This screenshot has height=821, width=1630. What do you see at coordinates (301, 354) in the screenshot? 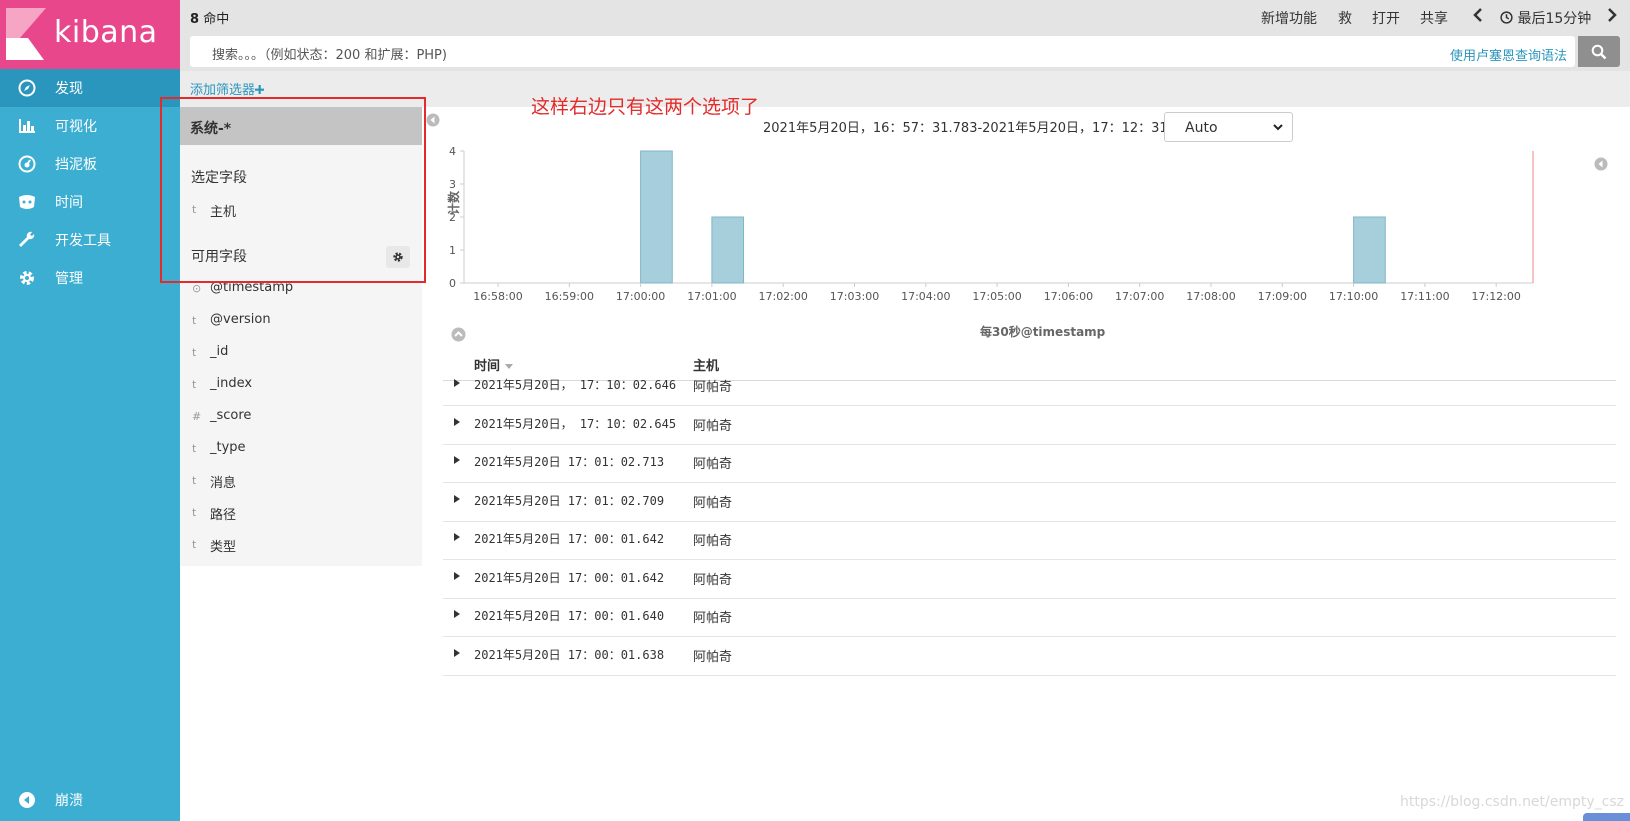
I see `field-item: t _id` at bounding box center [301, 354].